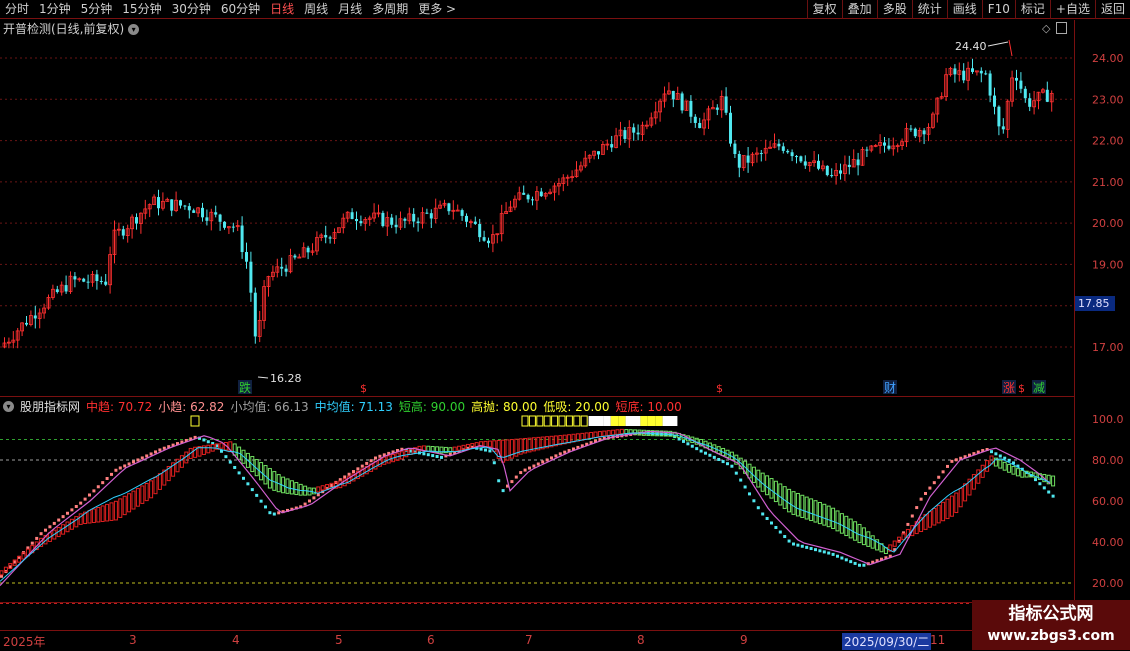 This screenshot has height=651, width=1130. Describe the element at coordinates (245, 387) in the screenshot. I see `event-marker-0: 跌` at that location.